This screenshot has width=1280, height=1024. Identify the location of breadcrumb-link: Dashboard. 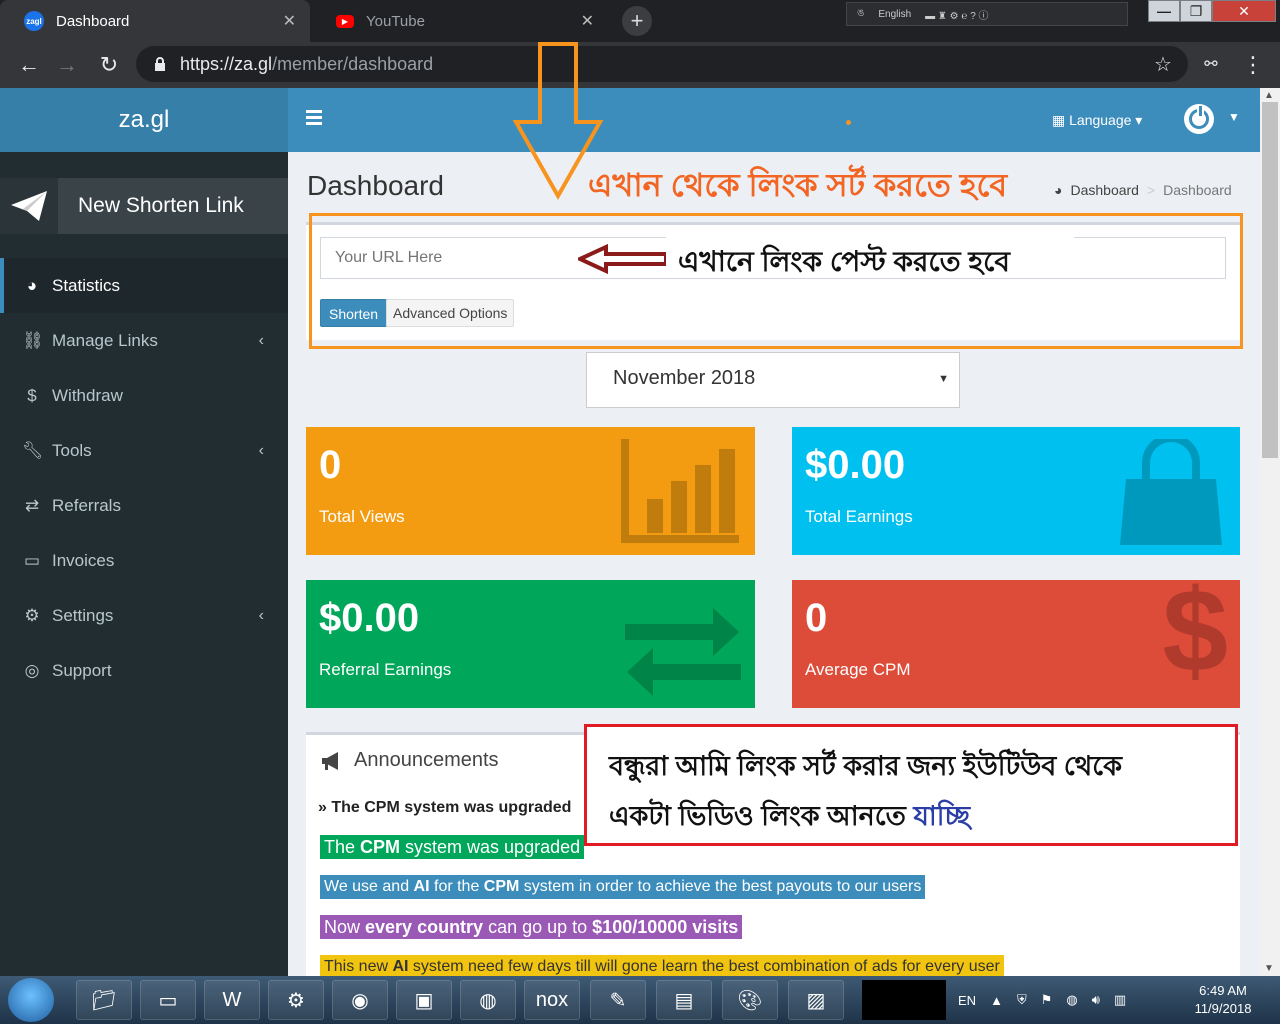
(1104, 190).